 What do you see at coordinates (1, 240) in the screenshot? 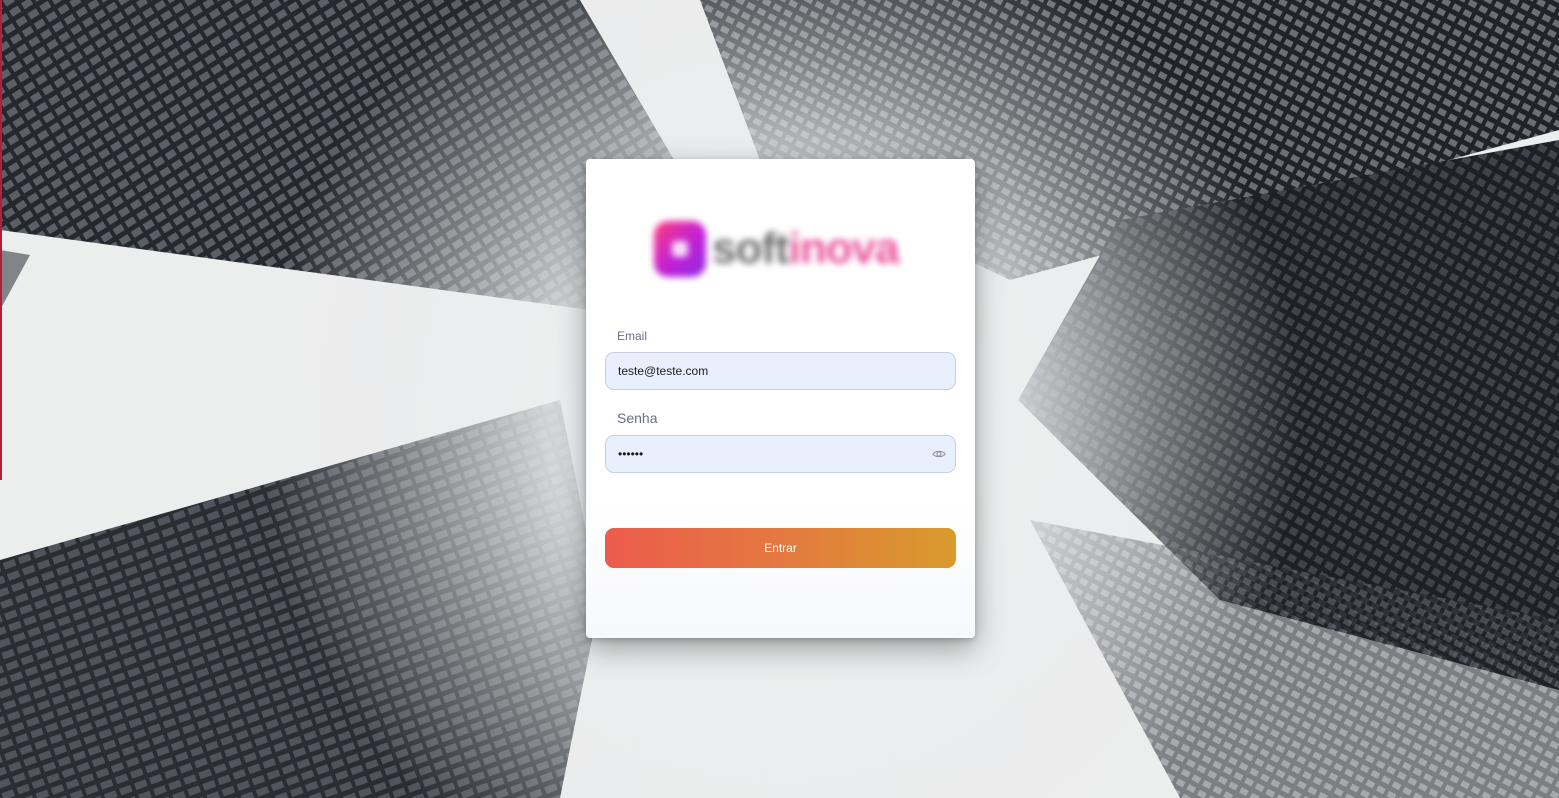
I see `left-edge-accent` at bounding box center [1, 240].